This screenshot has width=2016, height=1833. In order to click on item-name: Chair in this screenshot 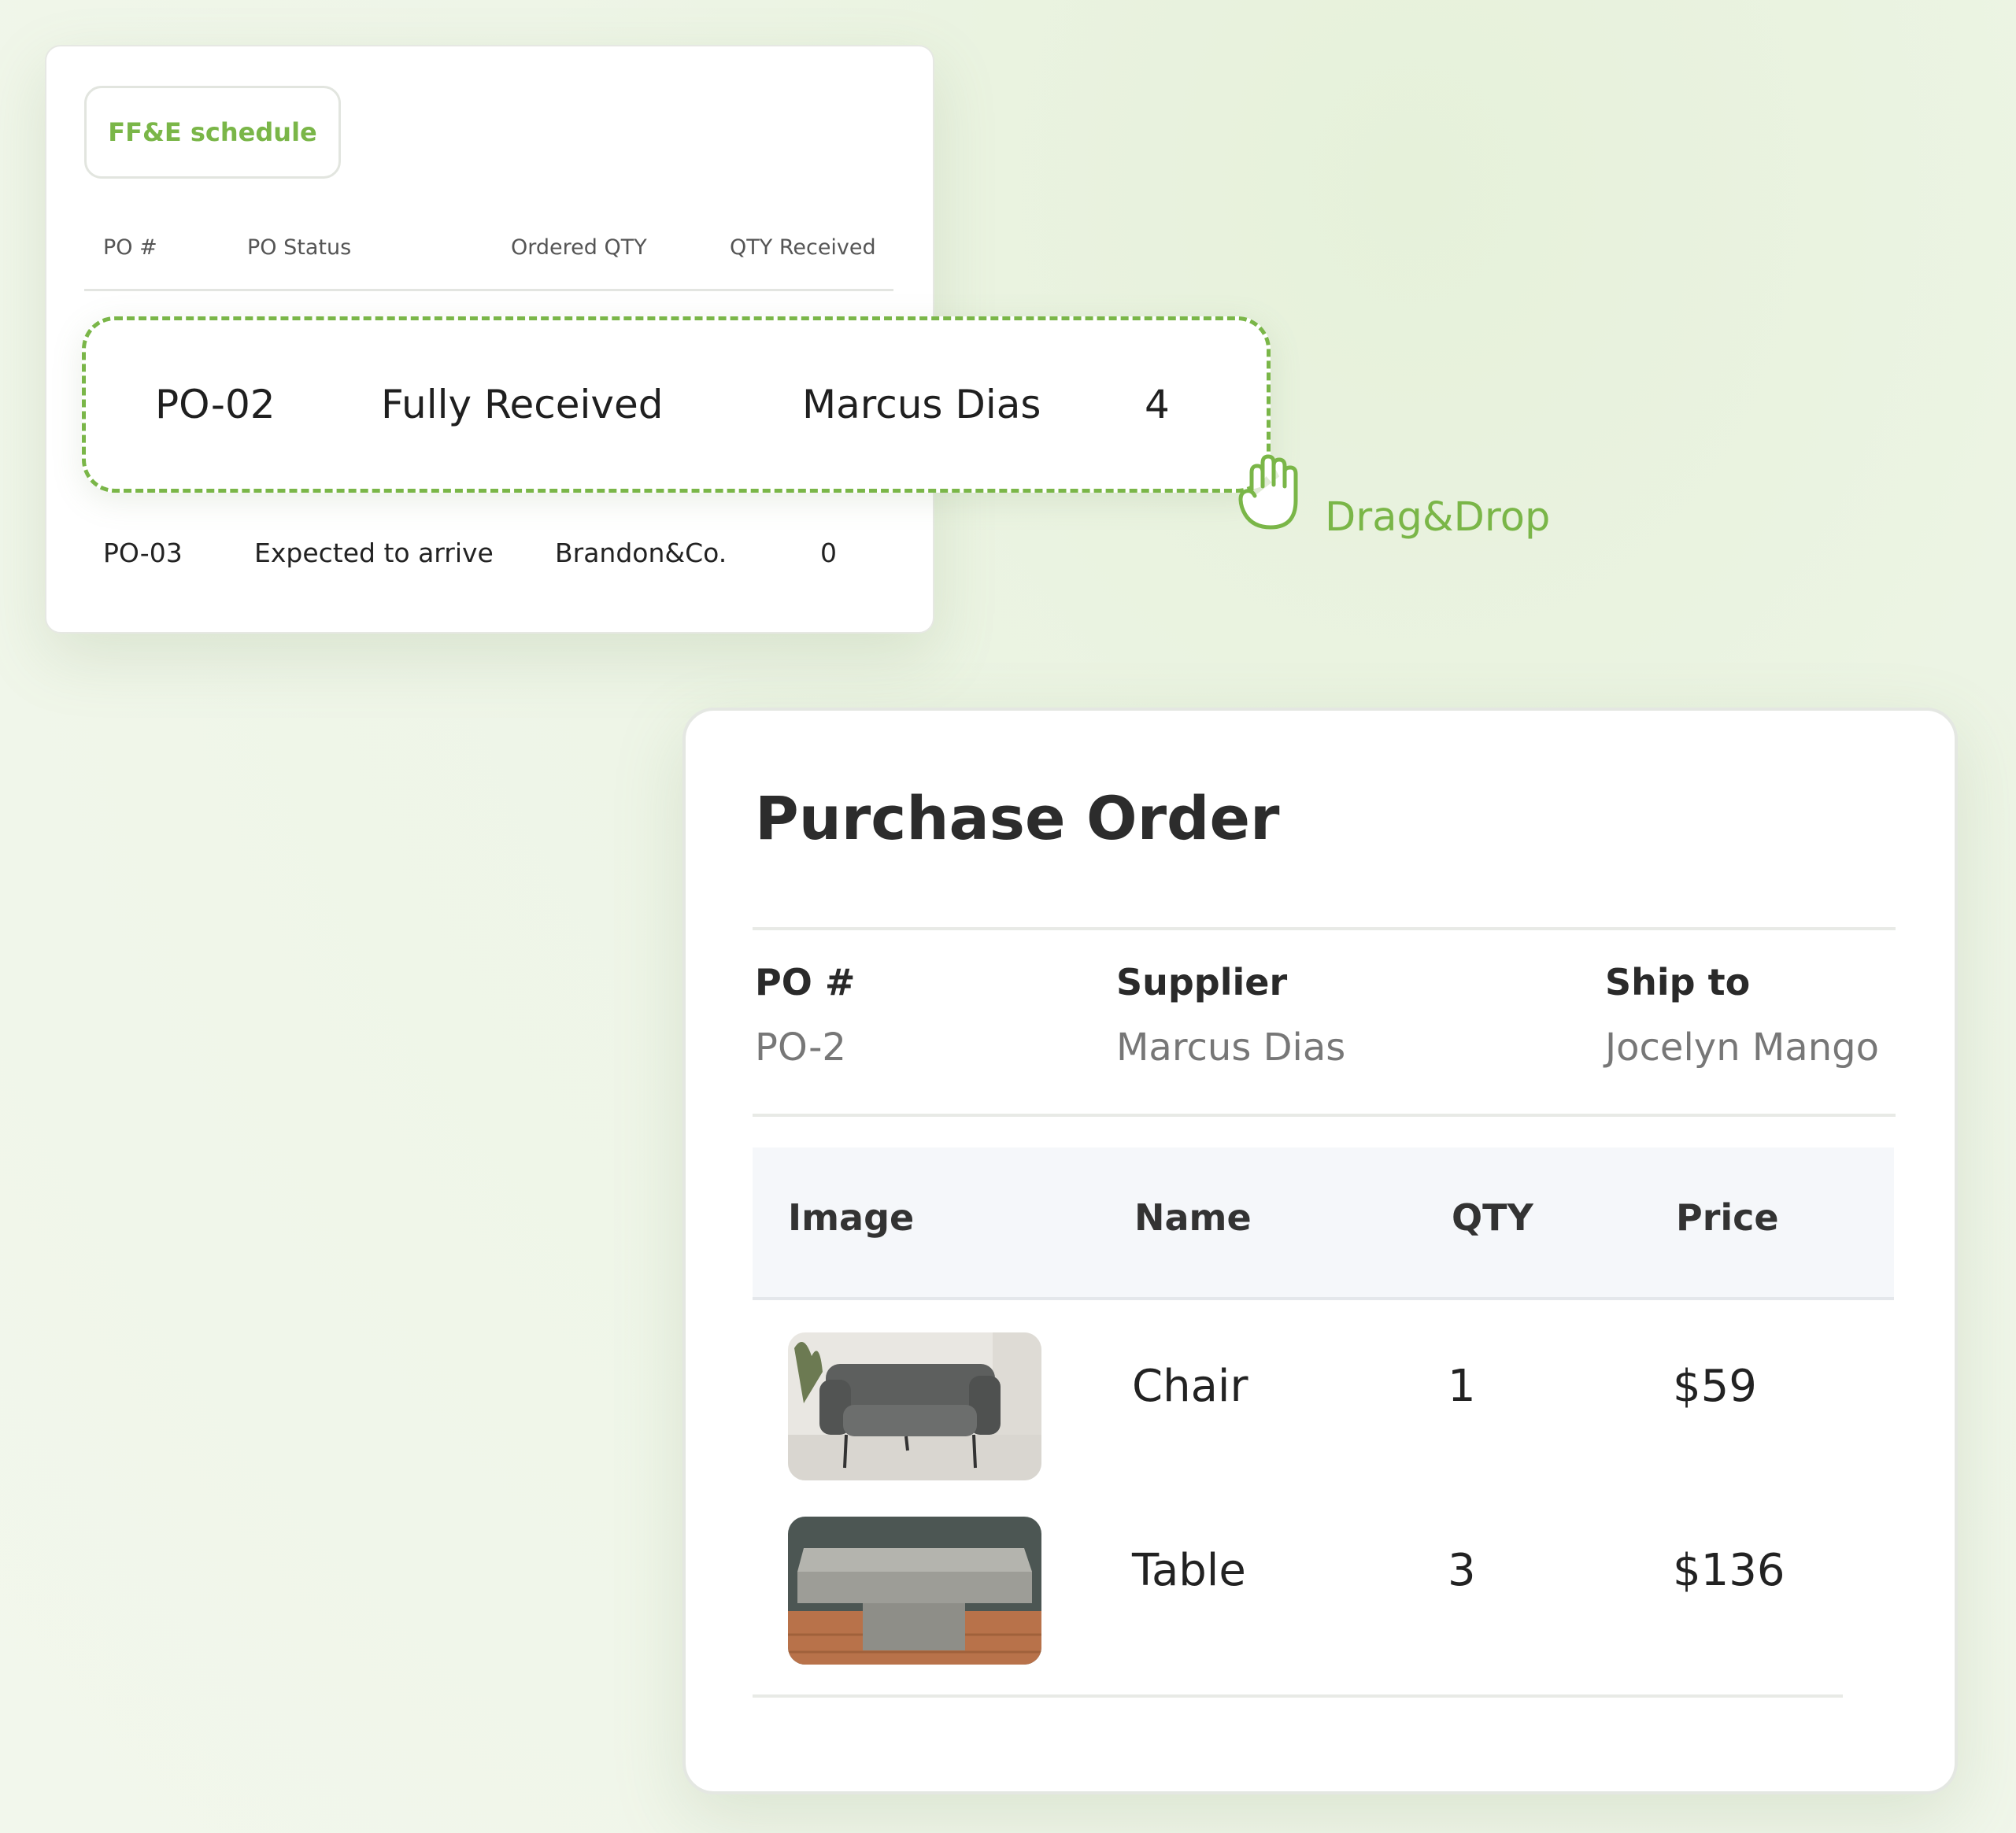, I will do `click(1190, 1386)`.